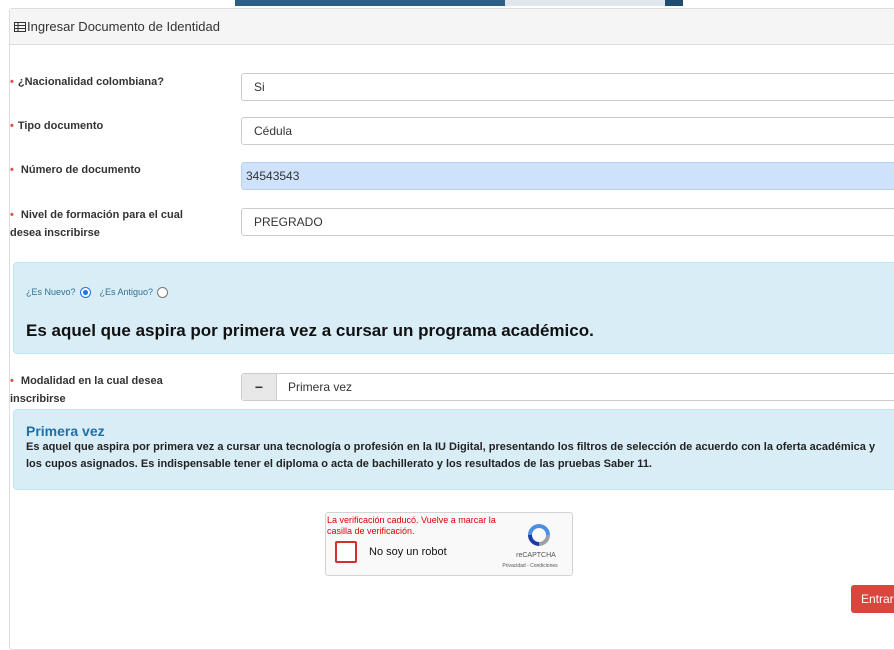  I want to click on recaptcha-brand: reCAPTCHA, so click(536, 555).